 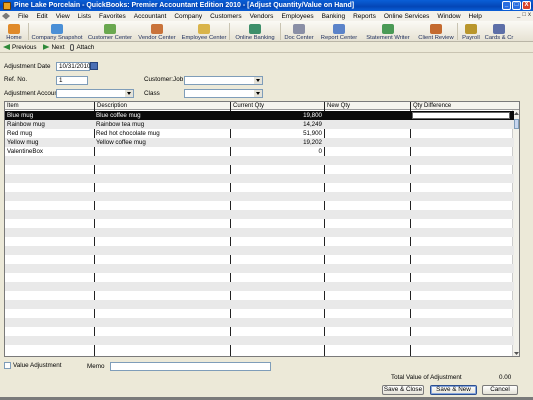 What do you see at coordinates (388, 31) in the screenshot?
I see `toolbar-statement-writer-button: Statement Writer` at bounding box center [388, 31].